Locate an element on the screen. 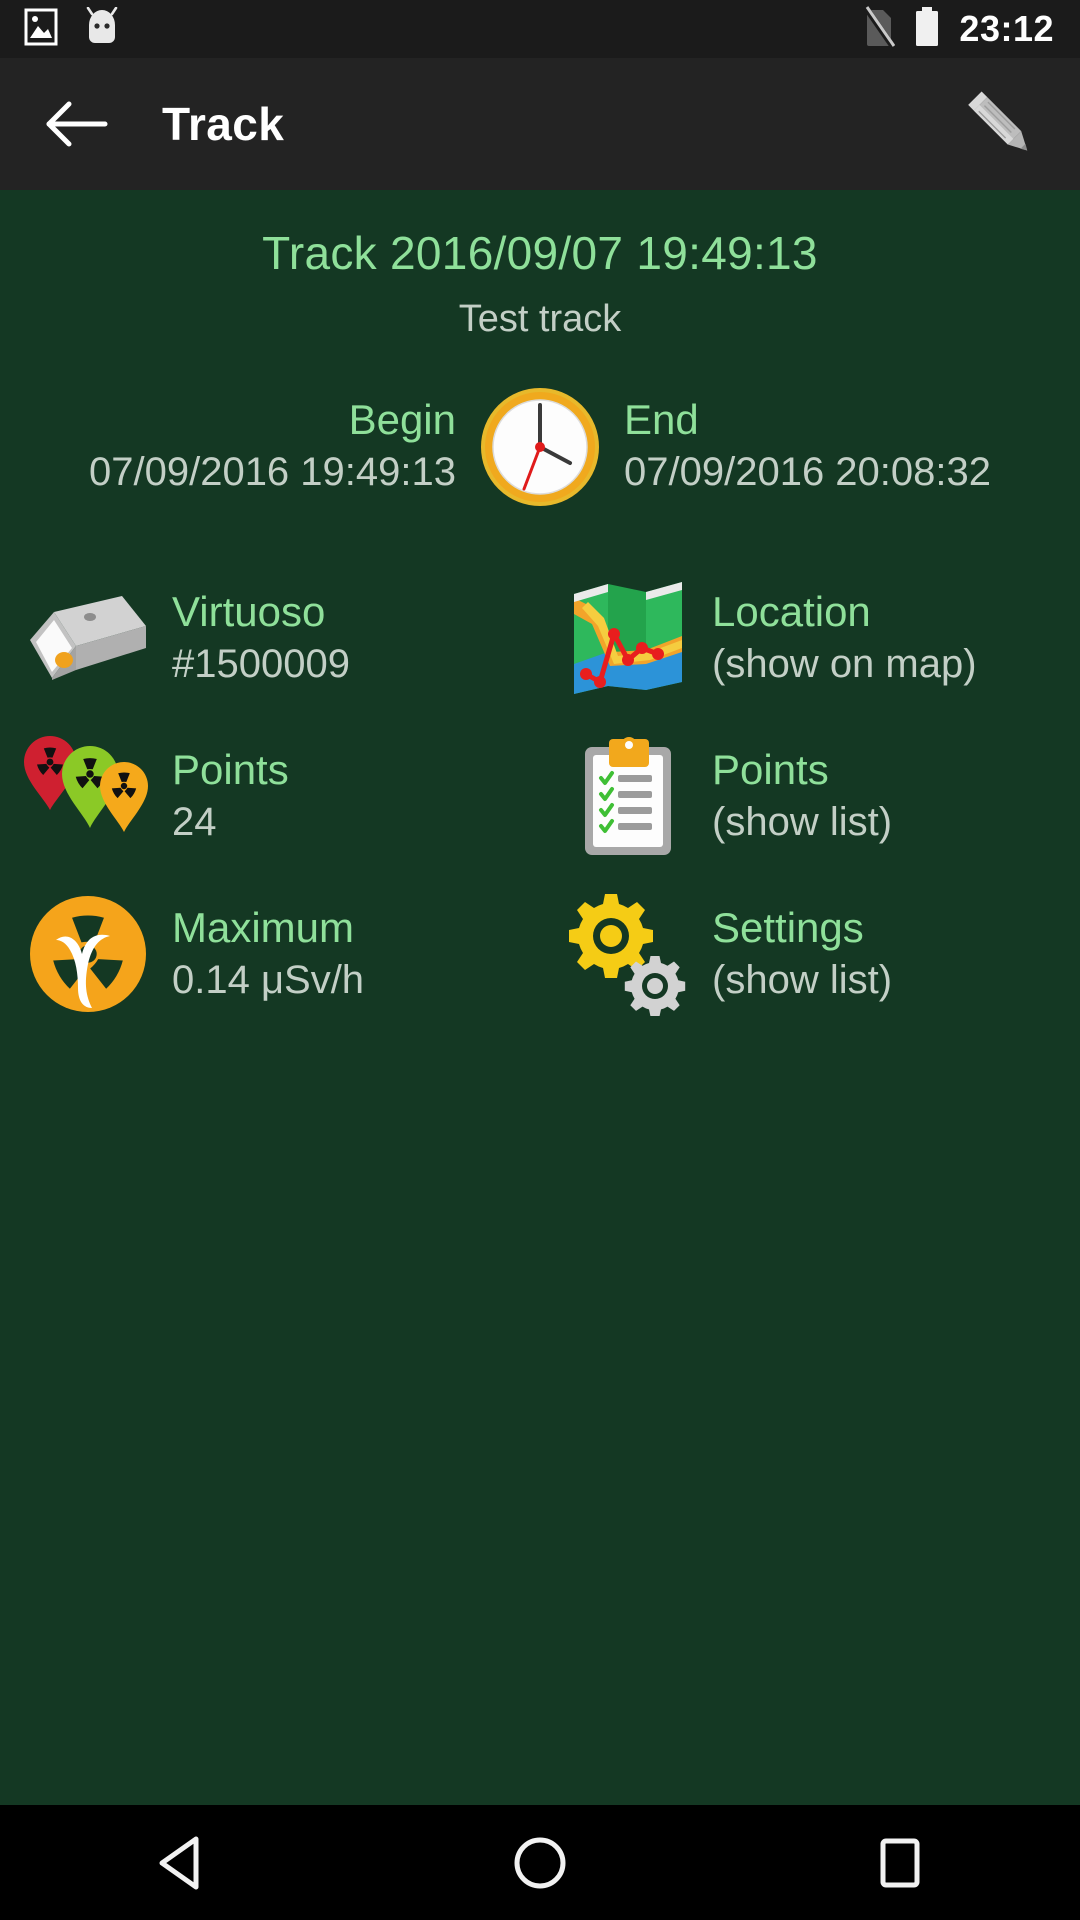 Image resolution: width=1080 pixels, height=1920 pixels. status-bar-notifications is located at coordinates (60, 29).